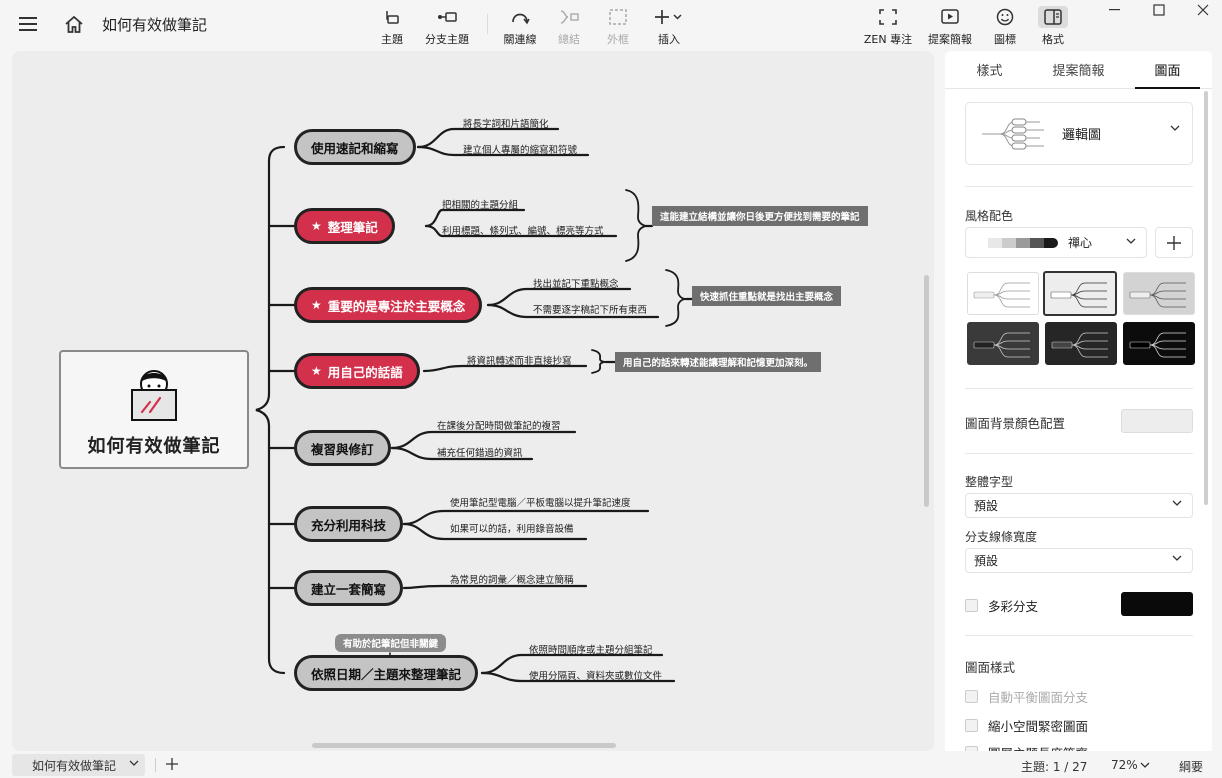 Image resolution: width=1222 pixels, height=778 pixels. Describe the element at coordinates (1080, 293) in the screenshot. I see `theme-thumbnail-selected` at that location.